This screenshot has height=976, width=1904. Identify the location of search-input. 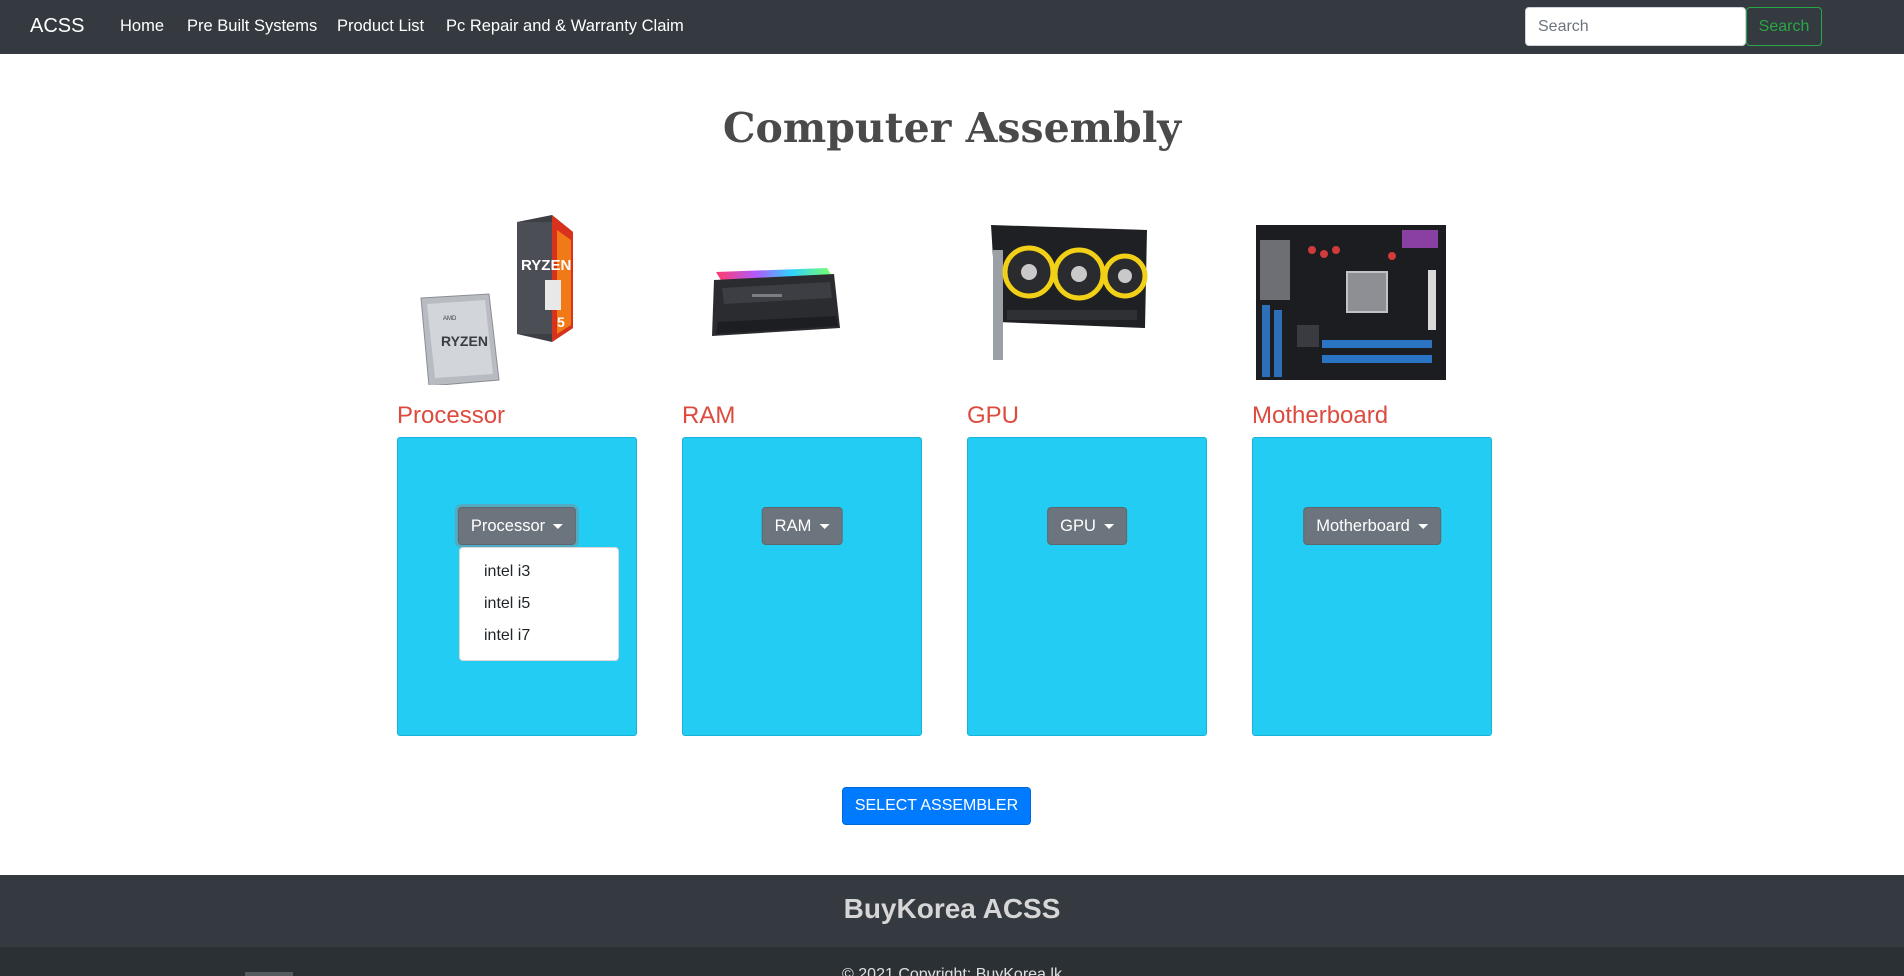
(1635, 26).